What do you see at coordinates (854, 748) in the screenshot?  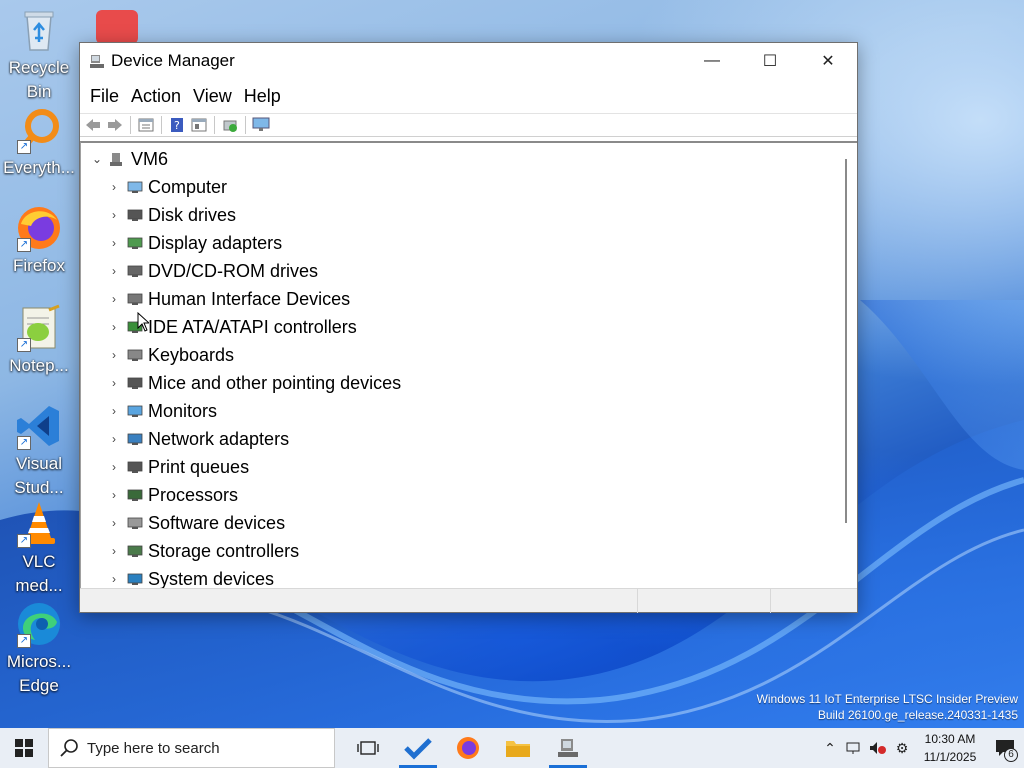 I see `network-icon` at bounding box center [854, 748].